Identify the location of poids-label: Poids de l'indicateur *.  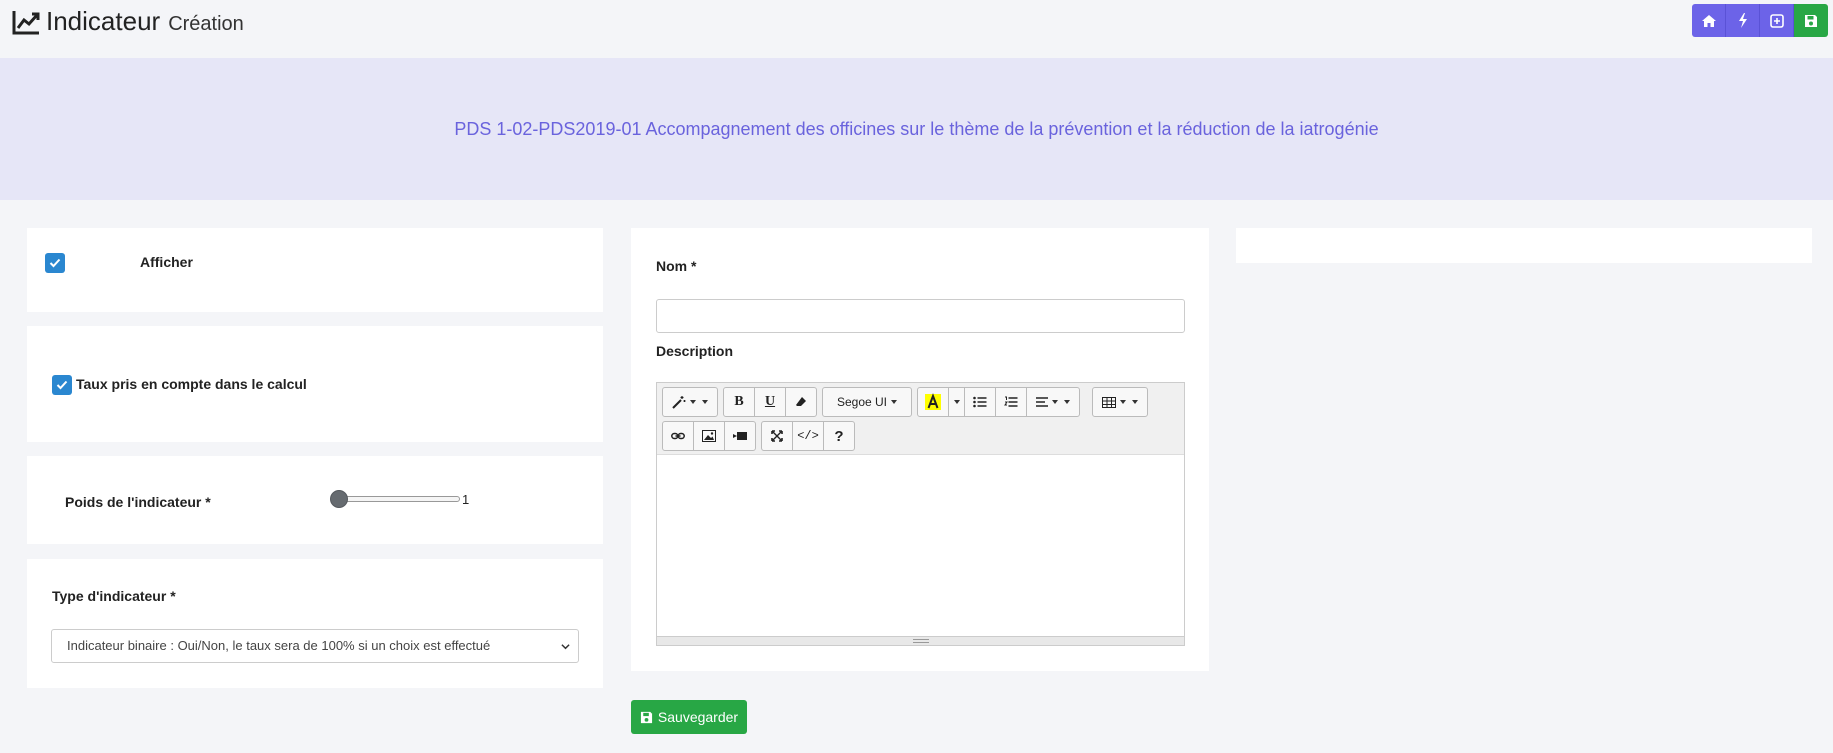
(138, 502).